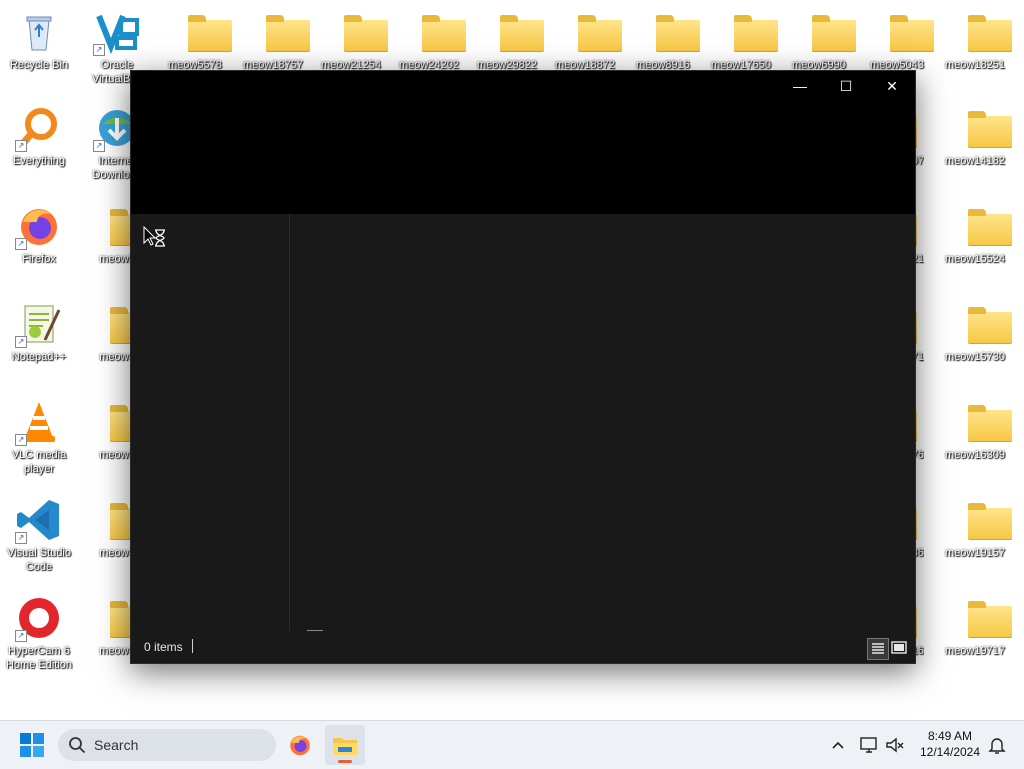 The height and width of the screenshot is (769, 1024). I want to click on large-icons-view-icon, so click(899, 647).